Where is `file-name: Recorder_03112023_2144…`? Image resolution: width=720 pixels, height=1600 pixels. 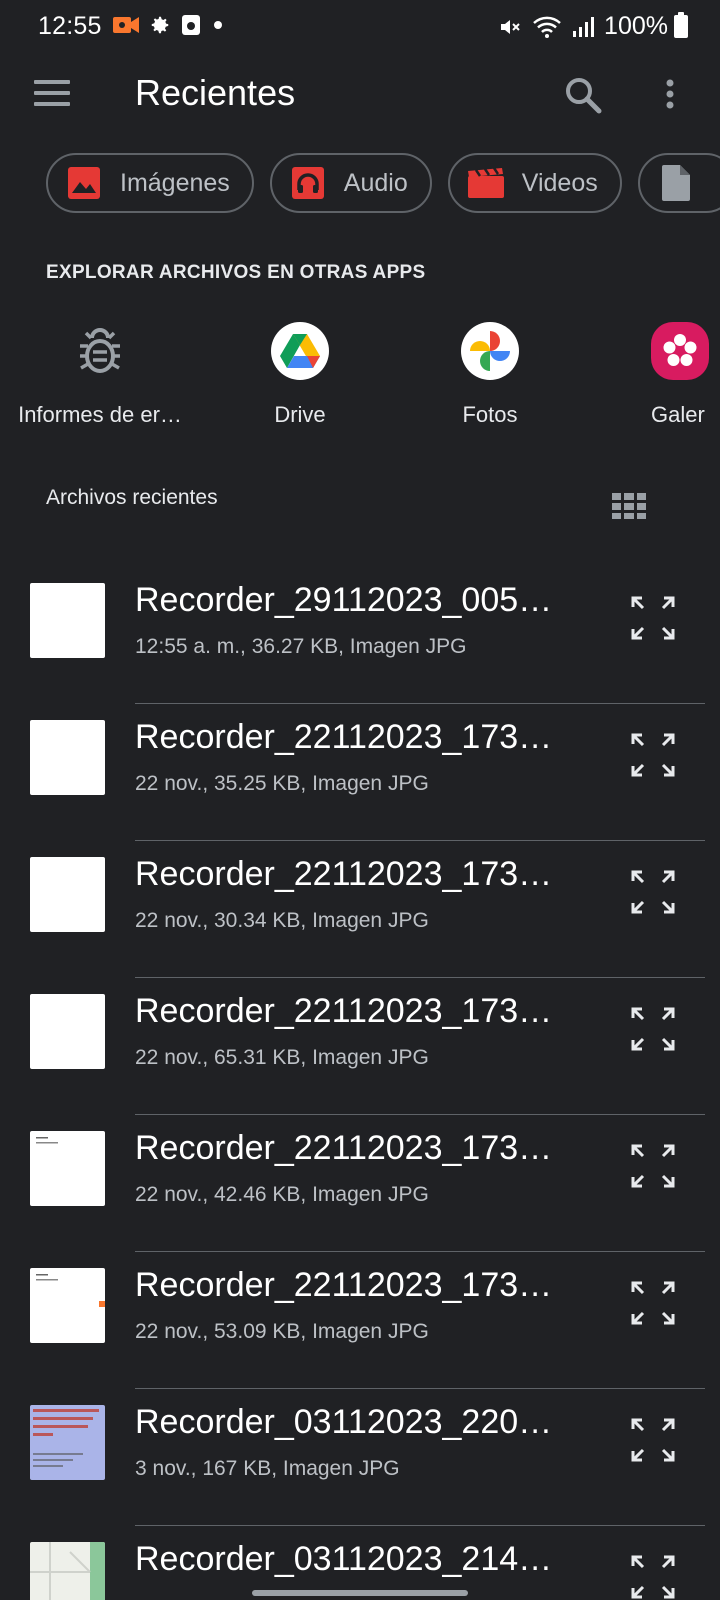
file-name: Recorder_03112023_2144… is located at coordinates (345, 1559).